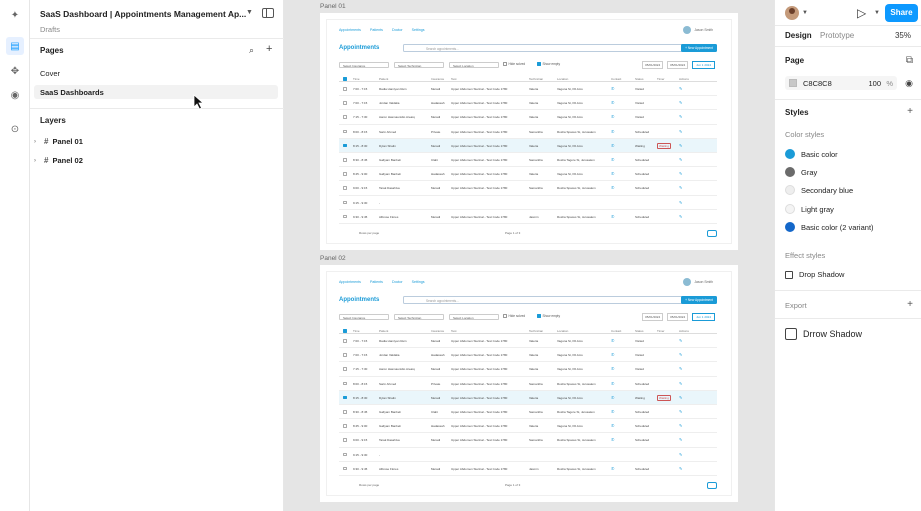 Image resolution: width=921 pixels, height=511 pixels. Describe the element at coordinates (823, 334) in the screenshot. I see `drop-shadow-item: Drrow Shadow` at that location.